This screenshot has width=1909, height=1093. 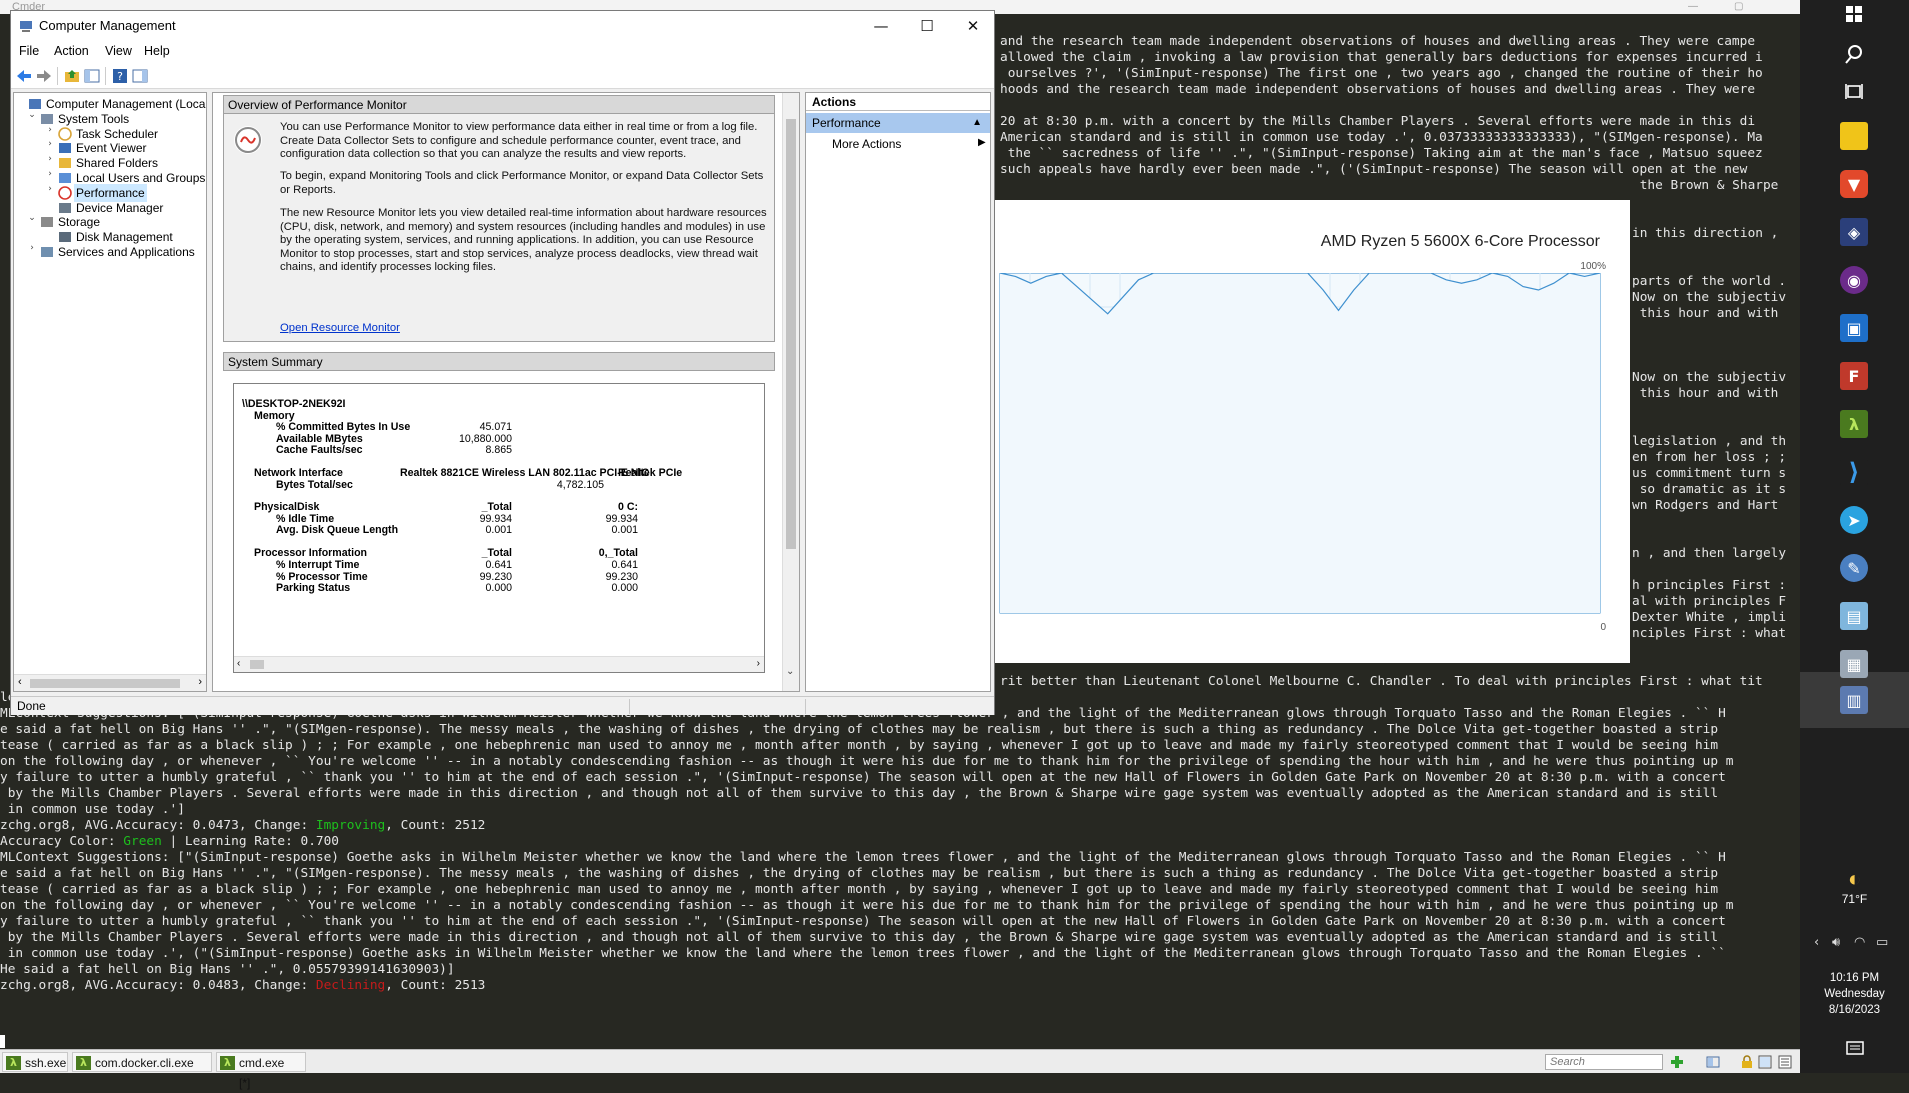 I want to click on vscode-icon: ⟩, so click(x=1854, y=472).